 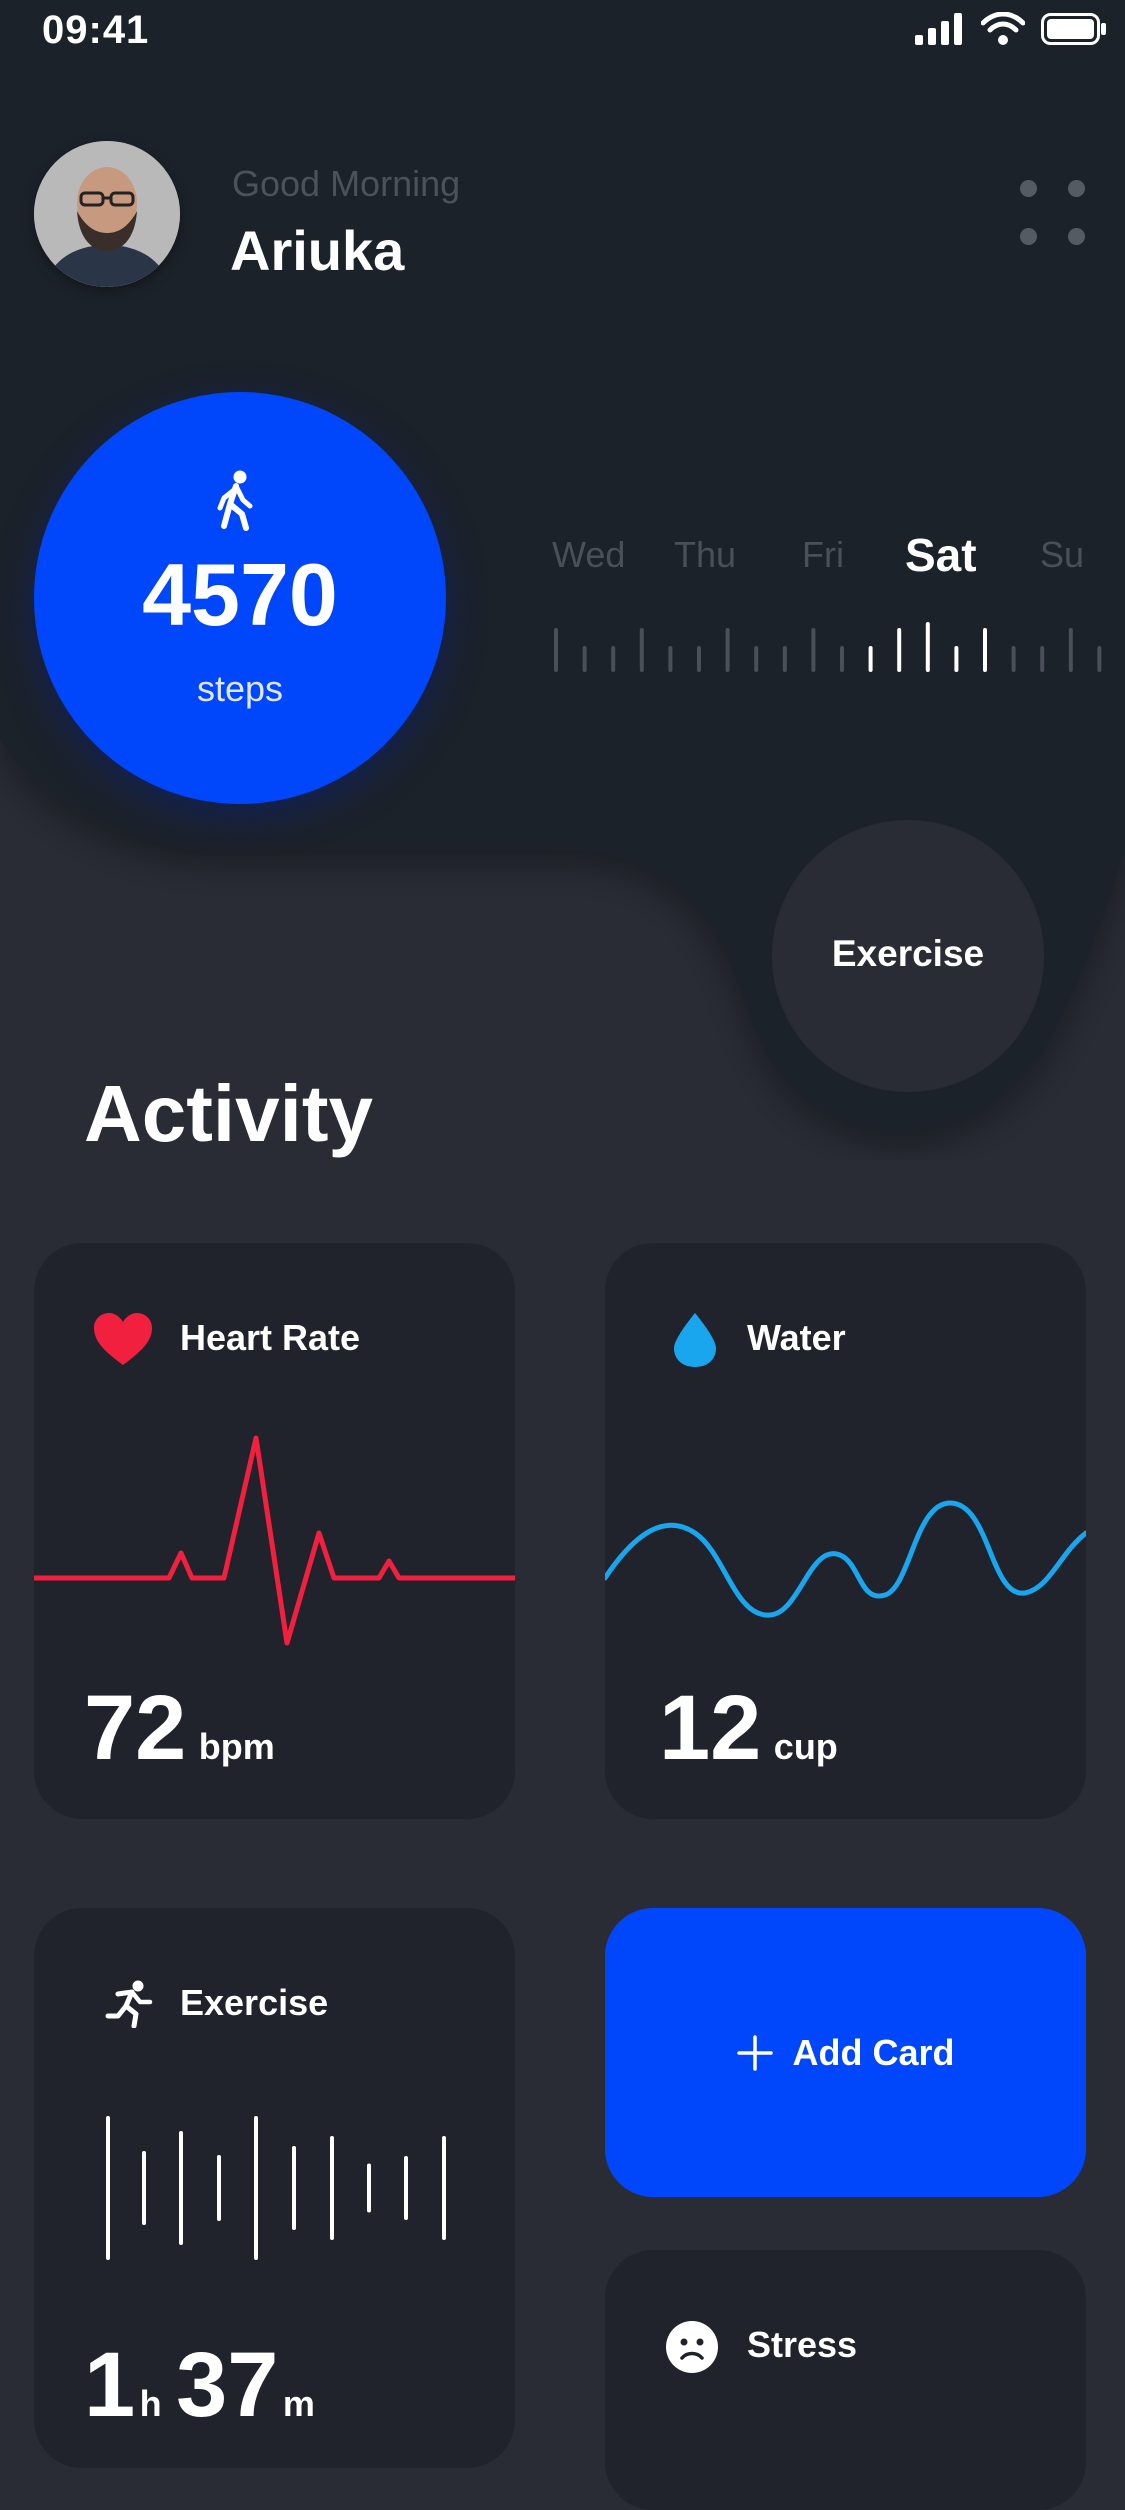 What do you see at coordinates (129, 2004) in the screenshot?
I see `running-icon` at bounding box center [129, 2004].